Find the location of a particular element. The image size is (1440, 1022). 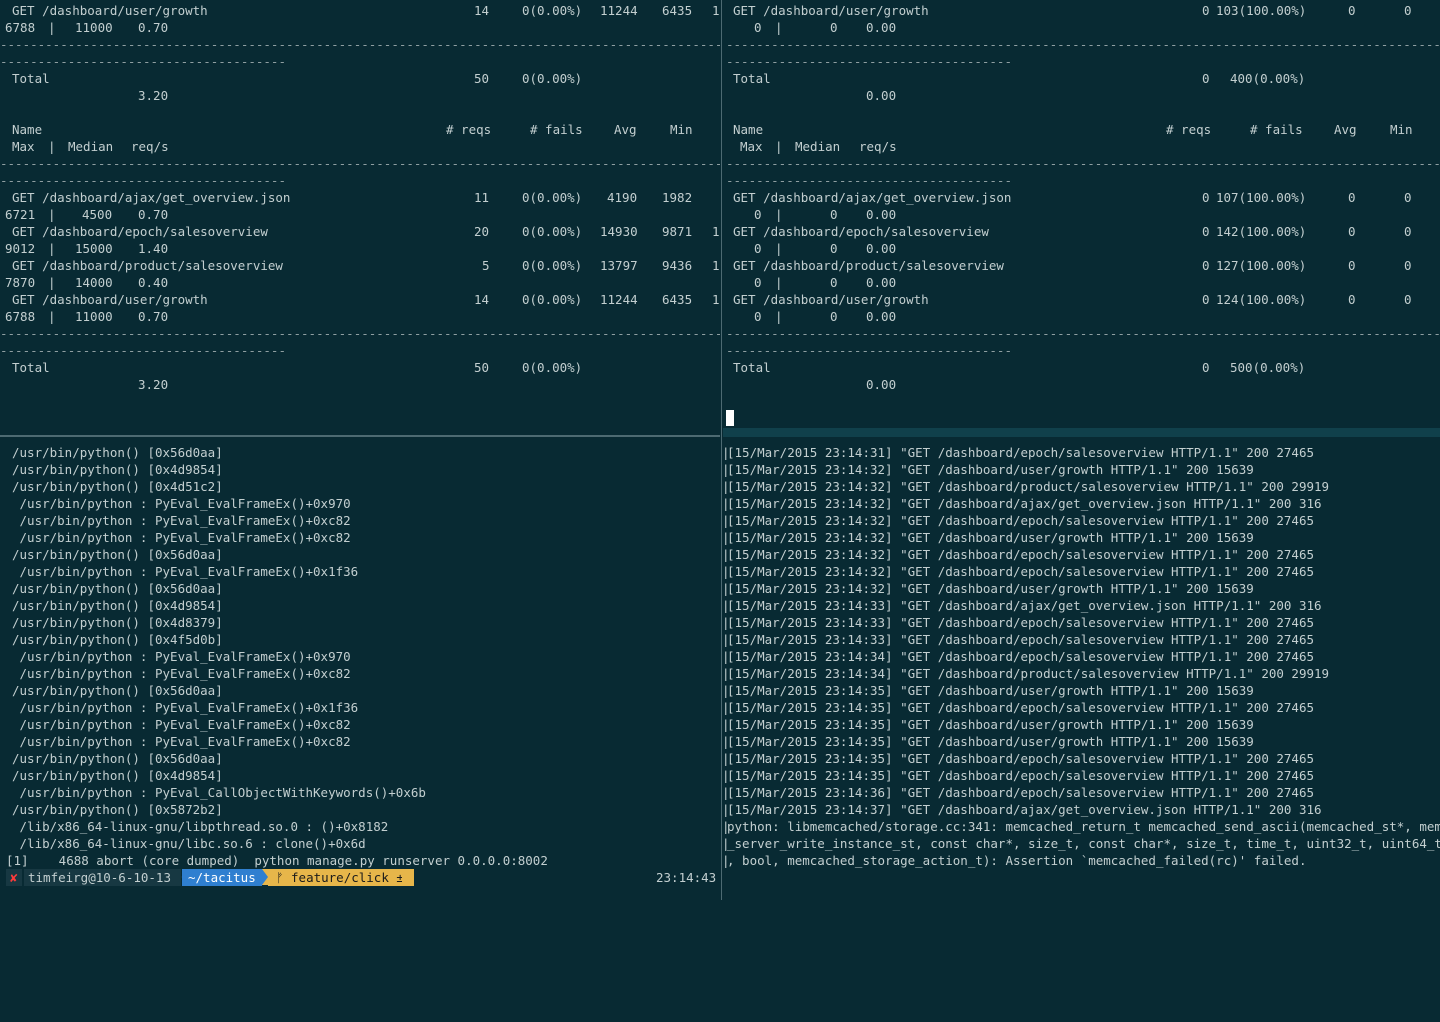

endpoint-name: GET /dashboard/user/growth is located at coordinates (110, 299).